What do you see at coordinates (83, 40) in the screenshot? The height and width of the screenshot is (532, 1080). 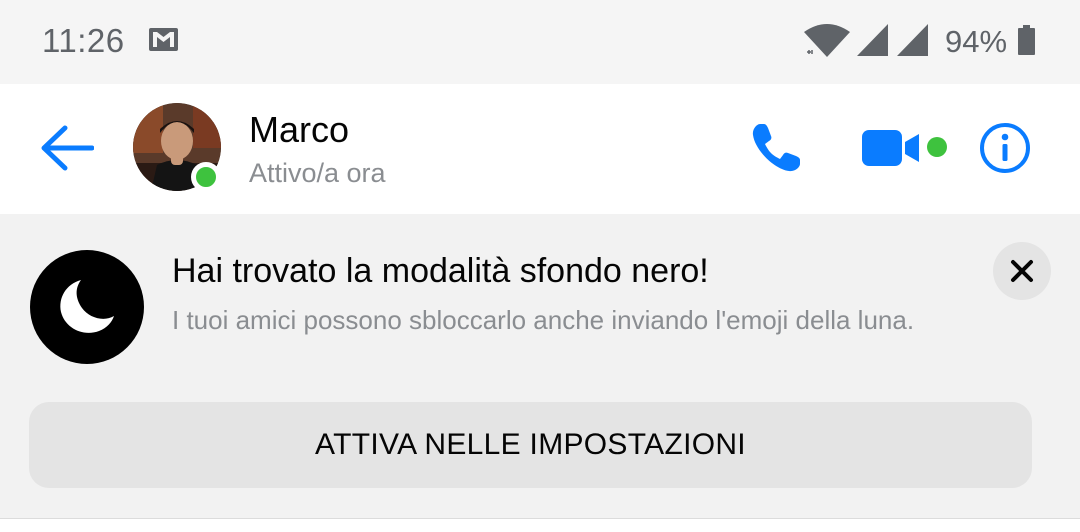 I see `status-time: 11:26` at bounding box center [83, 40].